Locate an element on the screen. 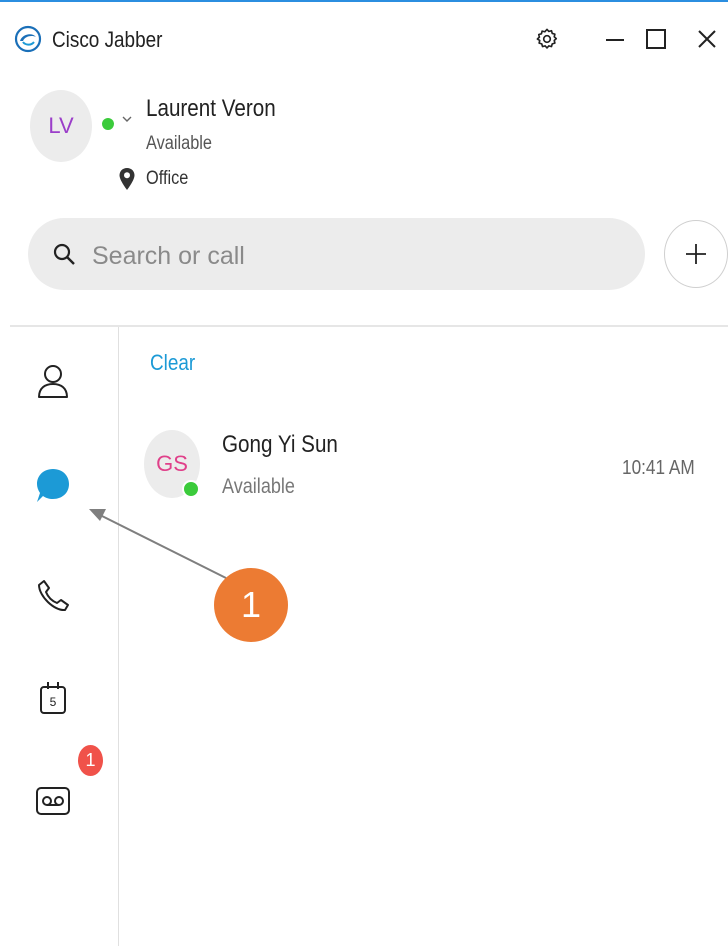 This screenshot has width=728, height=946. voicemail-icon is located at coordinates (53, 801).